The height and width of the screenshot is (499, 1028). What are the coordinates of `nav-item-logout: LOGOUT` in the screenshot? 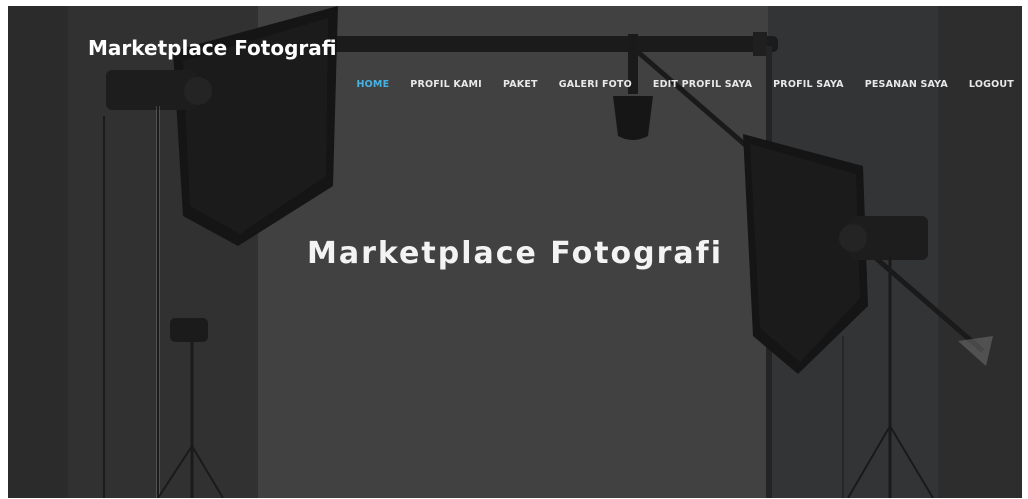 It's located at (990, 84).